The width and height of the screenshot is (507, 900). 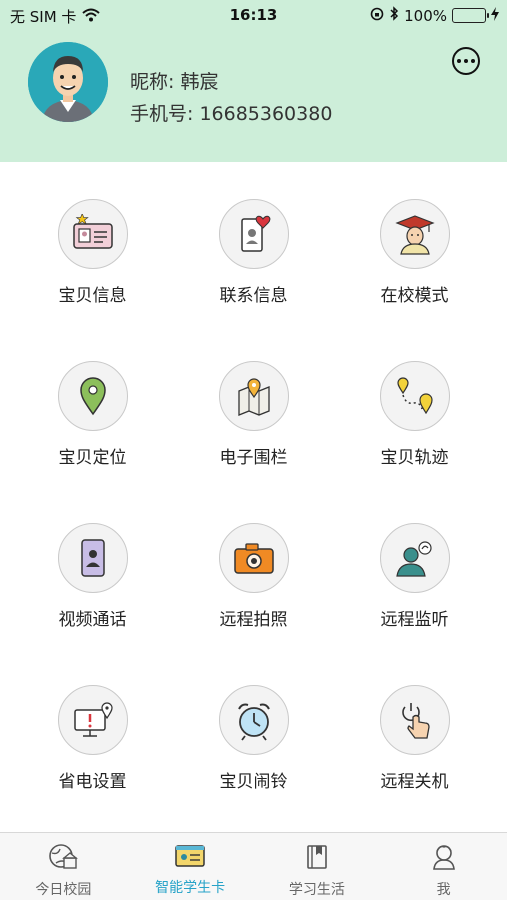 I want to click on status-bar: 无 SIM 卡 16:13 100%, so click(x=253, y=15).